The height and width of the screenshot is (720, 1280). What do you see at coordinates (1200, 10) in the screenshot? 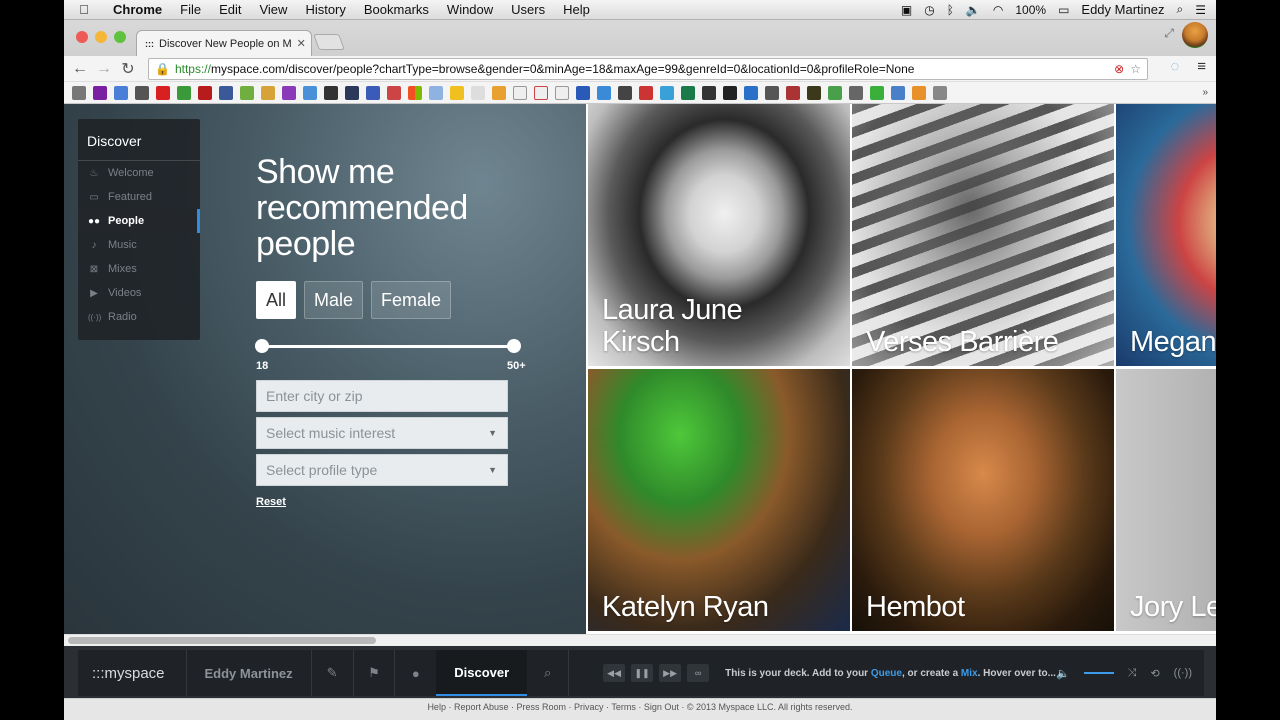
I see `notification-center-icon: ☰` at bounding box center [1200, 10].